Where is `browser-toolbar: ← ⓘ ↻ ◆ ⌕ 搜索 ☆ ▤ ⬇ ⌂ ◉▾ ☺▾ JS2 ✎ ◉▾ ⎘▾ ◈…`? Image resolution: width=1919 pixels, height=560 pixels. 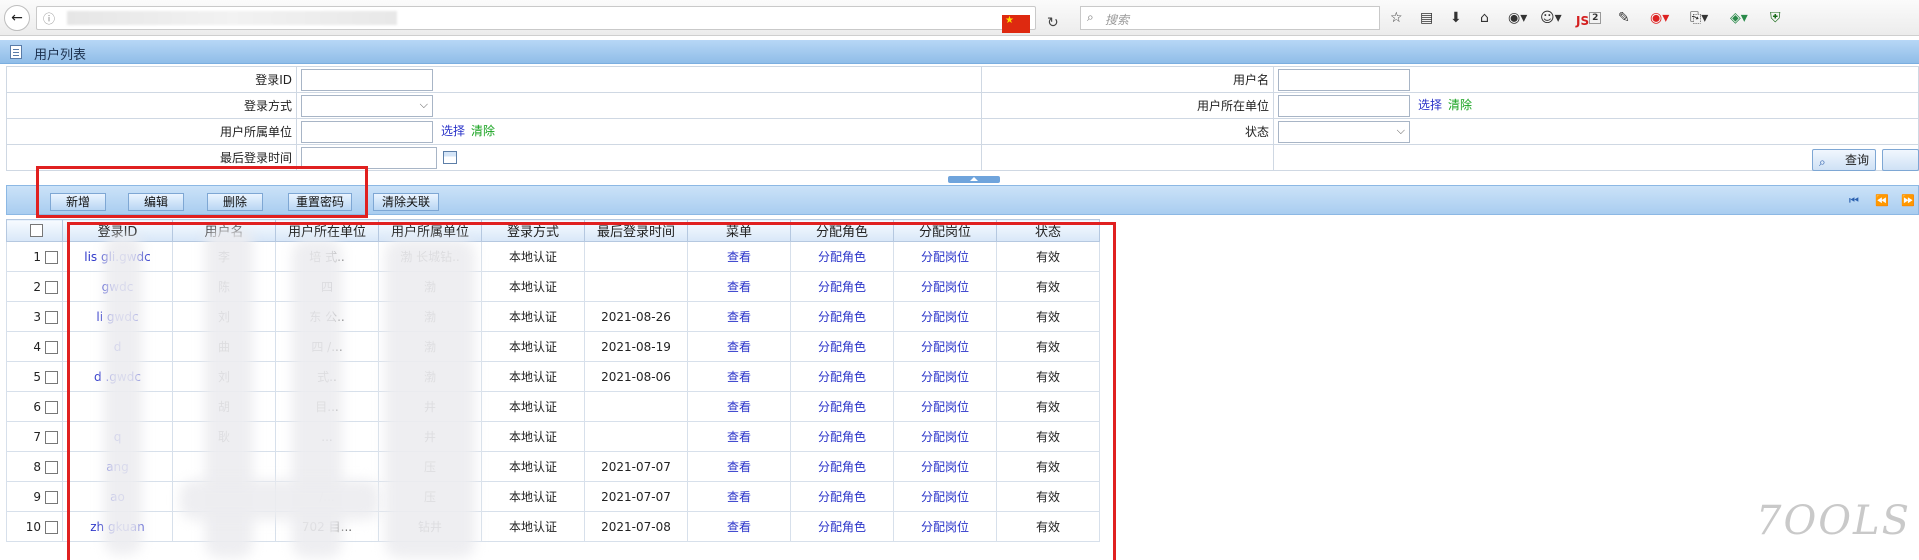 browser-toolbar: ← ⓘ ↻ ◆ ⌕ 搜索 ☆ ▤ ⬇ ⌂ ◉▾ ☺▾ JS2 ✎ ◉▾ ⎘▾ ◈… is located at coordinates (959, 18).